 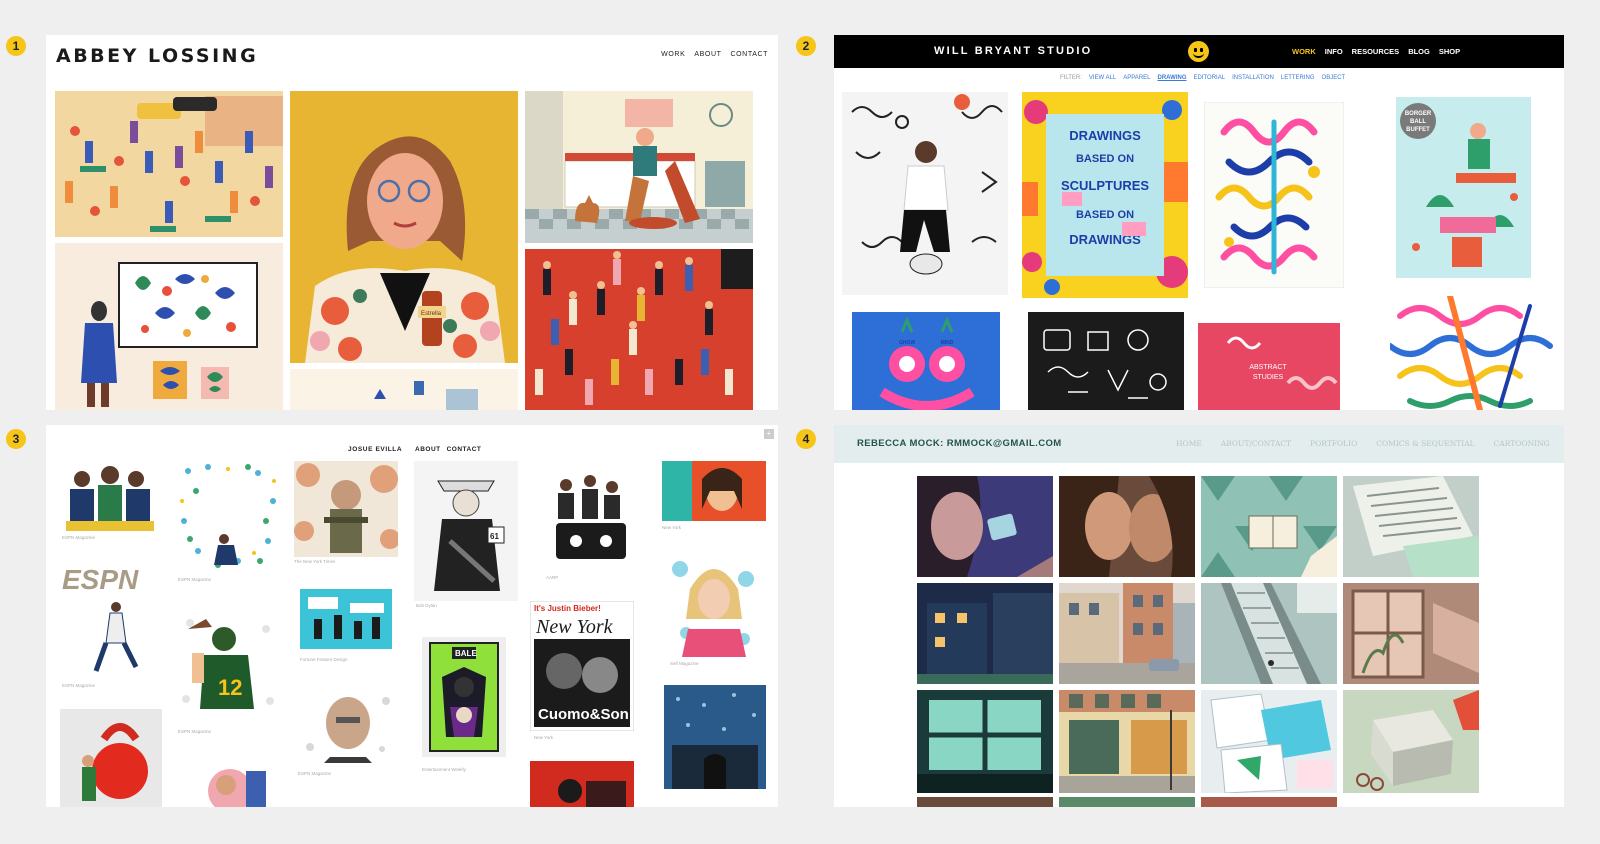 I want to click on band-cassette-art, so click(x=591, y=517).